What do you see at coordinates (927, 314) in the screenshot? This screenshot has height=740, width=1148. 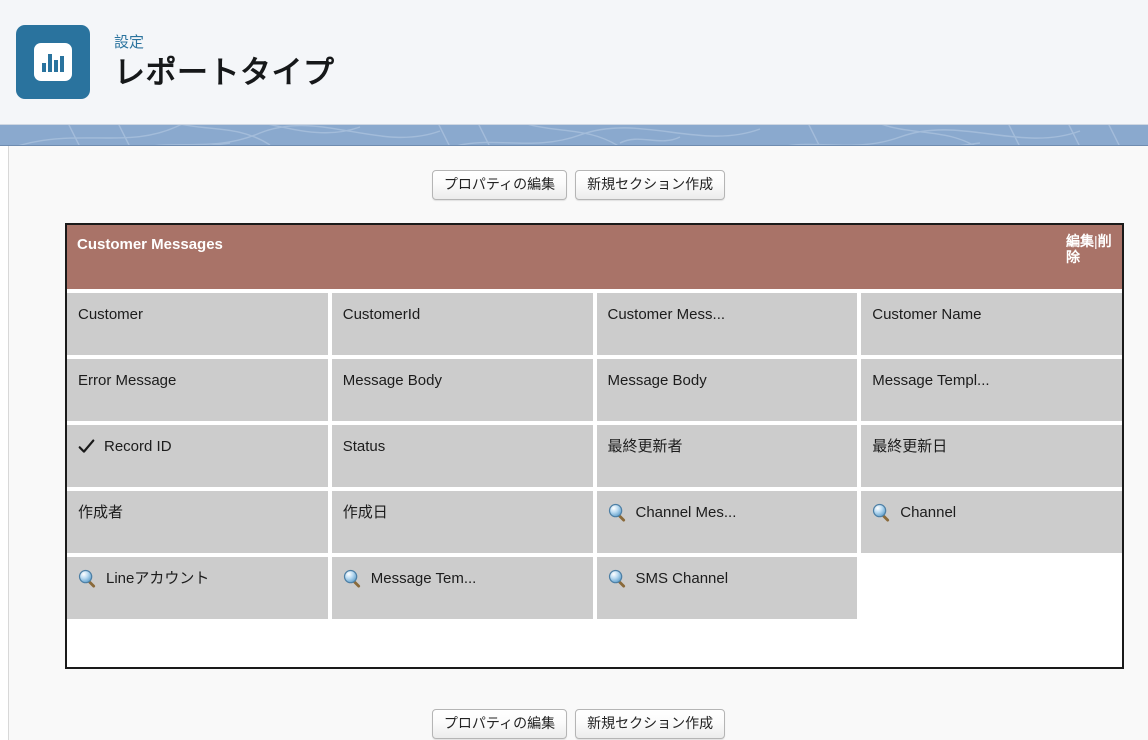 I see `field-label: Customer Name` at bounding box center [927, 314].